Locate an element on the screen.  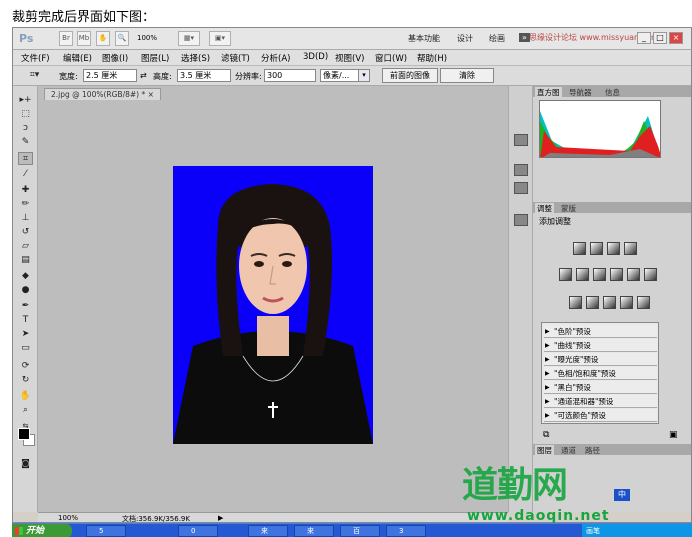
arrange-icon: ▦▾ is located at coordinates (189, 38).